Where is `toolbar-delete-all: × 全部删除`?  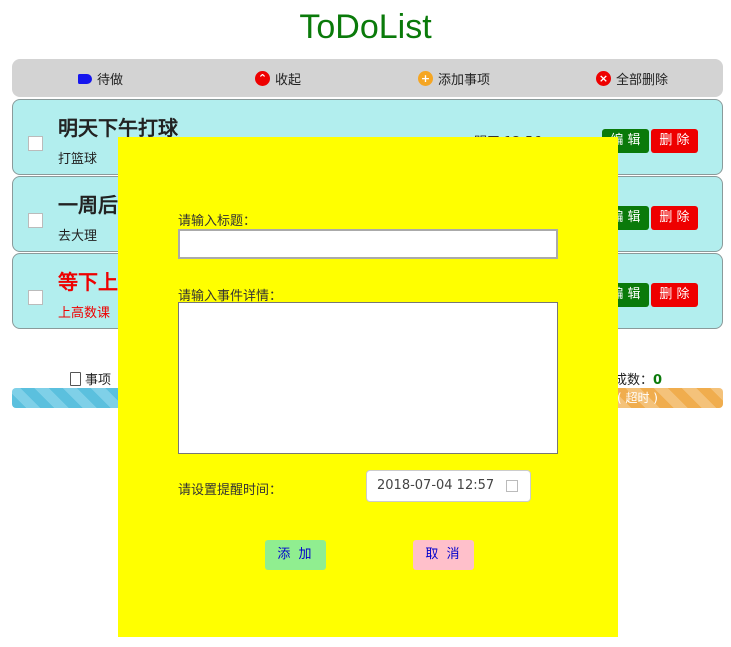
toolbar-delete-all: × 全部删除 is located at coordinates (632, 78).